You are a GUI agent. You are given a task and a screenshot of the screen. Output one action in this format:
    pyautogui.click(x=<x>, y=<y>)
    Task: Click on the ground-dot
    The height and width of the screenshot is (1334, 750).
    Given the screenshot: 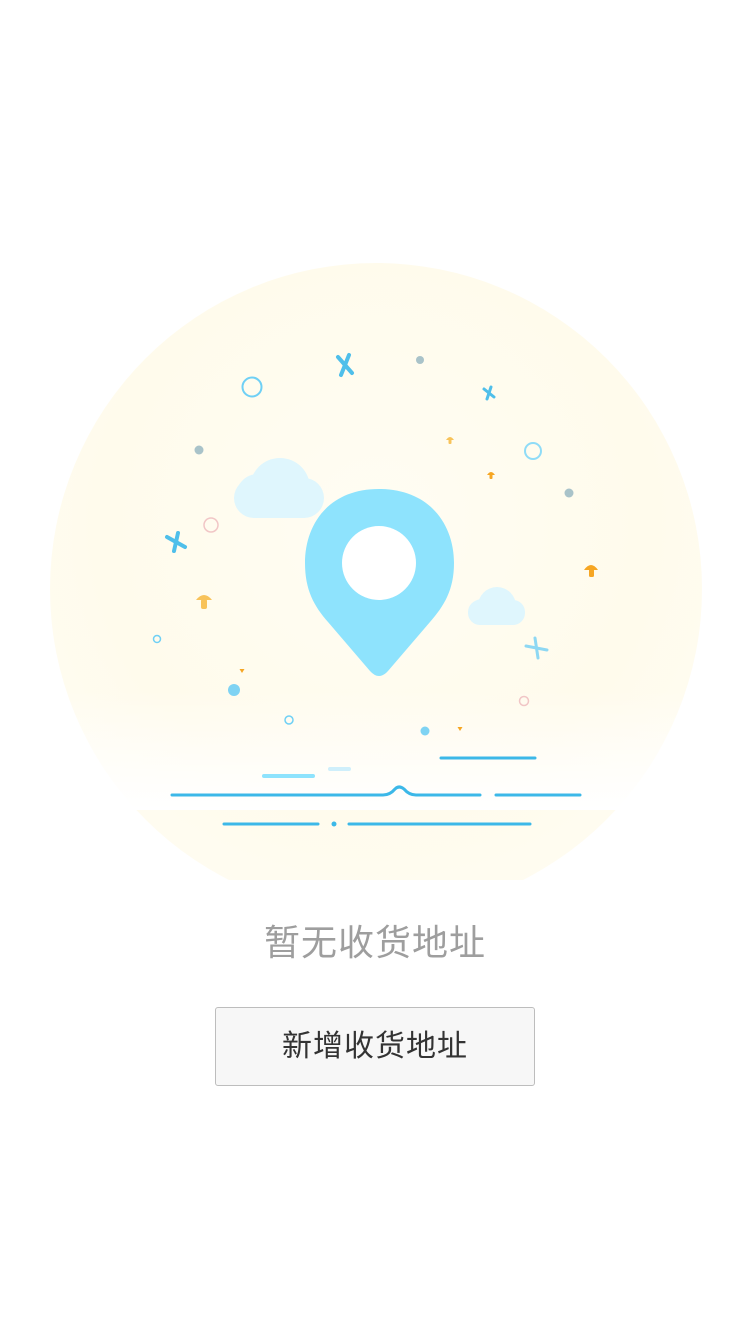 What is the action you would take?
    pyautogui.click(x=334, y=824)
    